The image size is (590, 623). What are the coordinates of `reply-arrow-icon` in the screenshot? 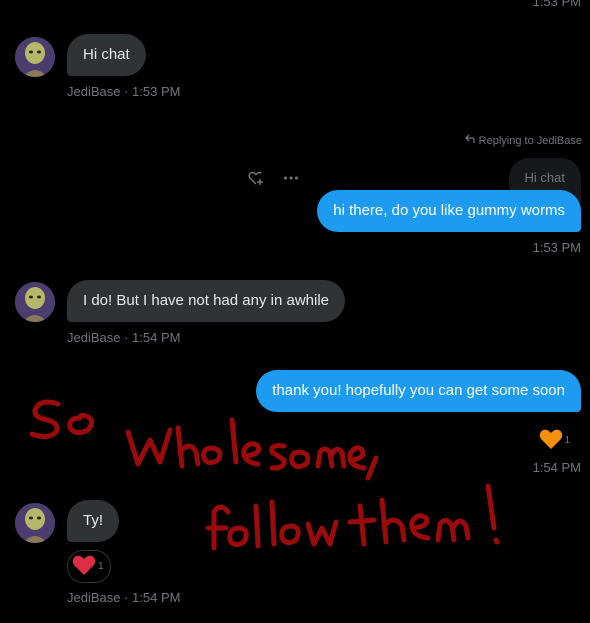 It's located at (469, 140).